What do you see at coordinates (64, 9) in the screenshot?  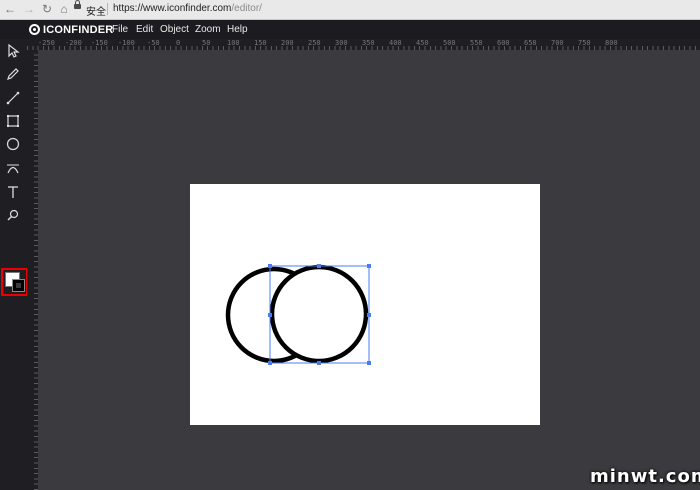 I see `home-icon: ⌂` at bounding box center [64, 9].